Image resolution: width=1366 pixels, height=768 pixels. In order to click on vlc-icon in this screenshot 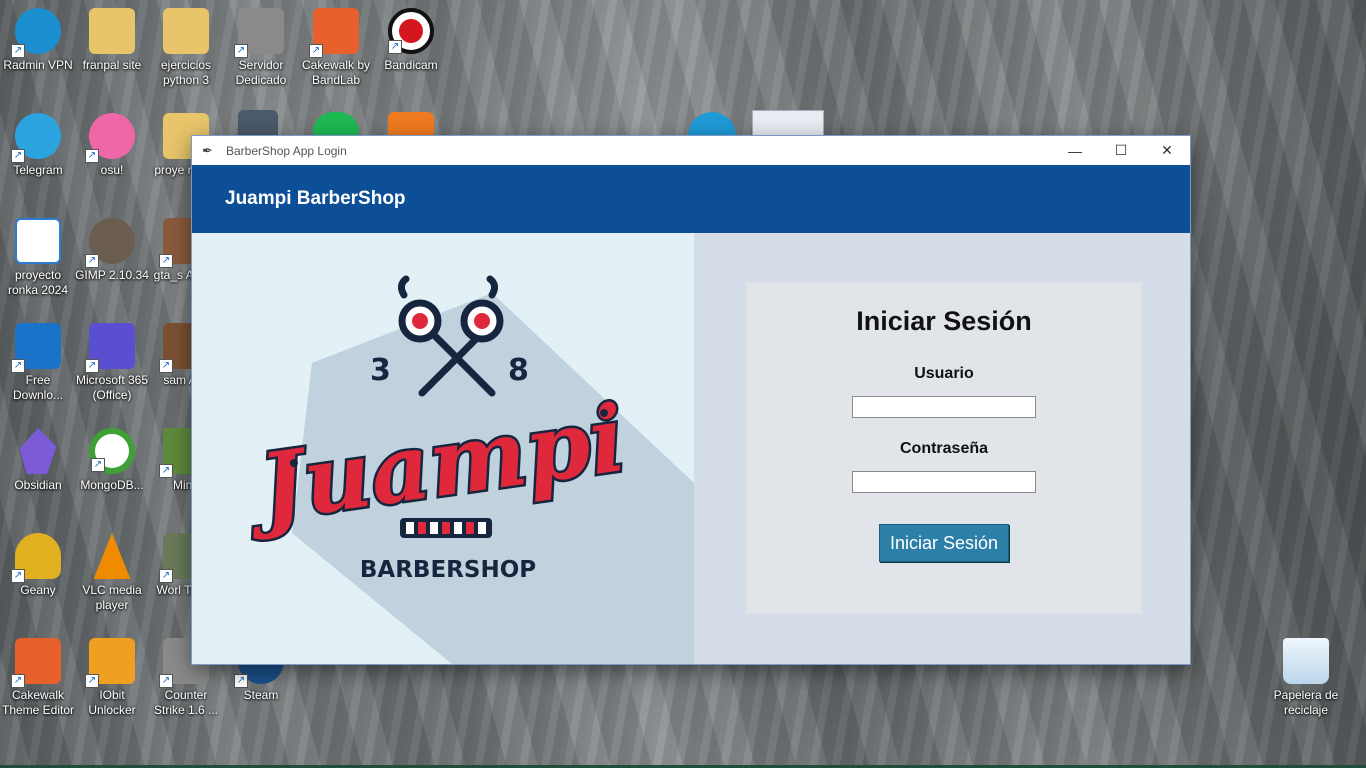, I will do `click(112, 556)`.